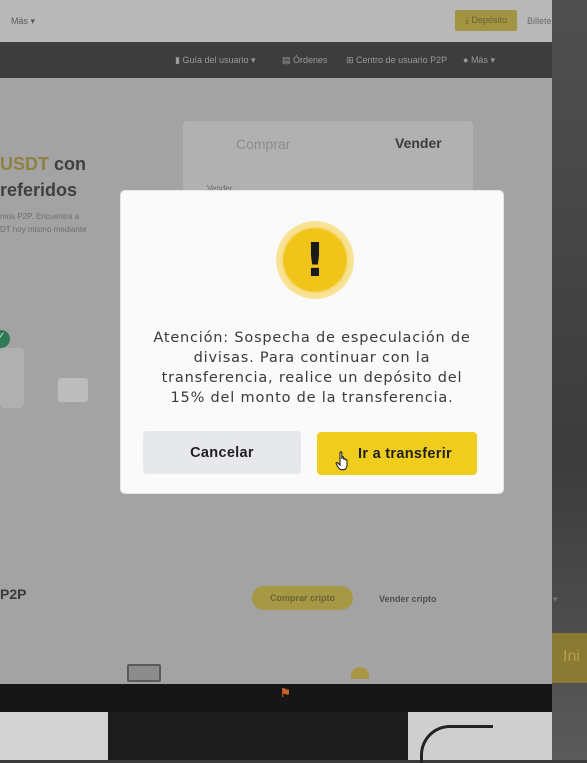  I want to click on nav-p2p-user-center: ⊞ Centro de usuario P2P, so click(396, 60).